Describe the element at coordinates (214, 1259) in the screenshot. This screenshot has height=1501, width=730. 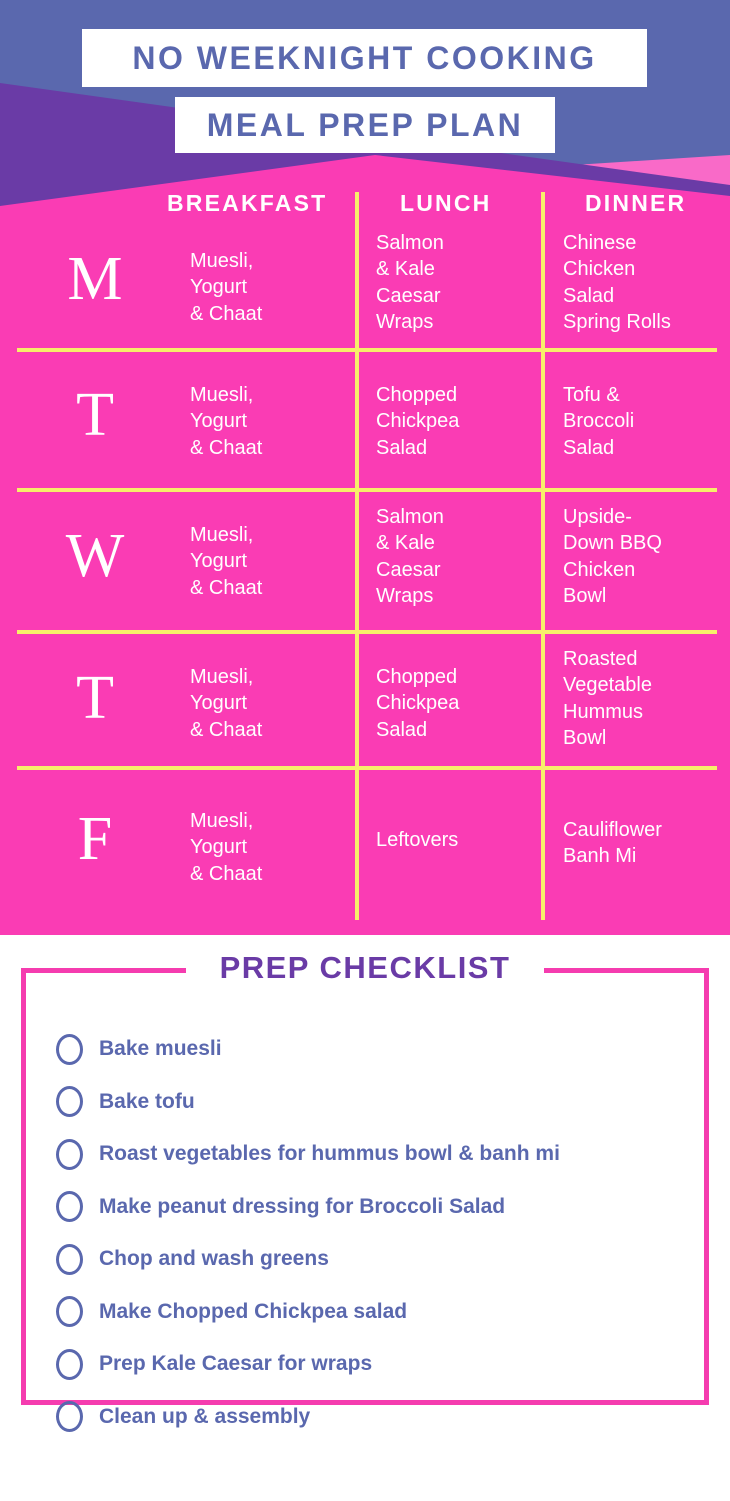
I see `checklist-item-label: Chop and wash greens` at that location.